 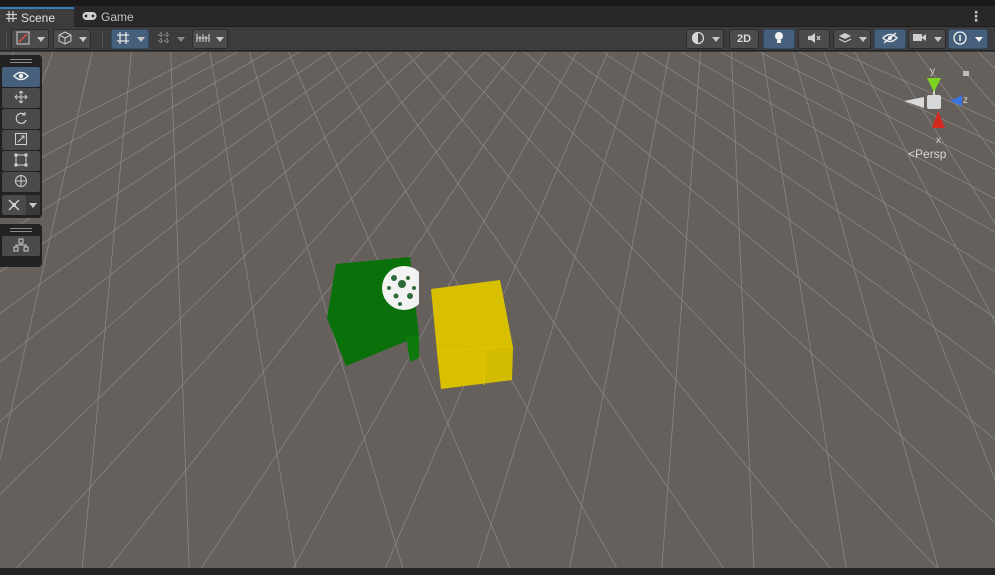 I want to click on hierarchy-icon, so click(x=21, y=246).